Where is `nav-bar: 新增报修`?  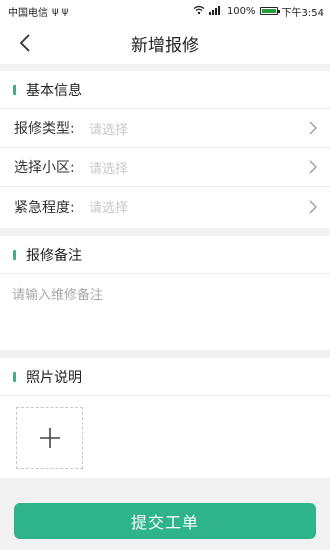 nav-bar: 新增报修 is located at coordinates (165, 43).